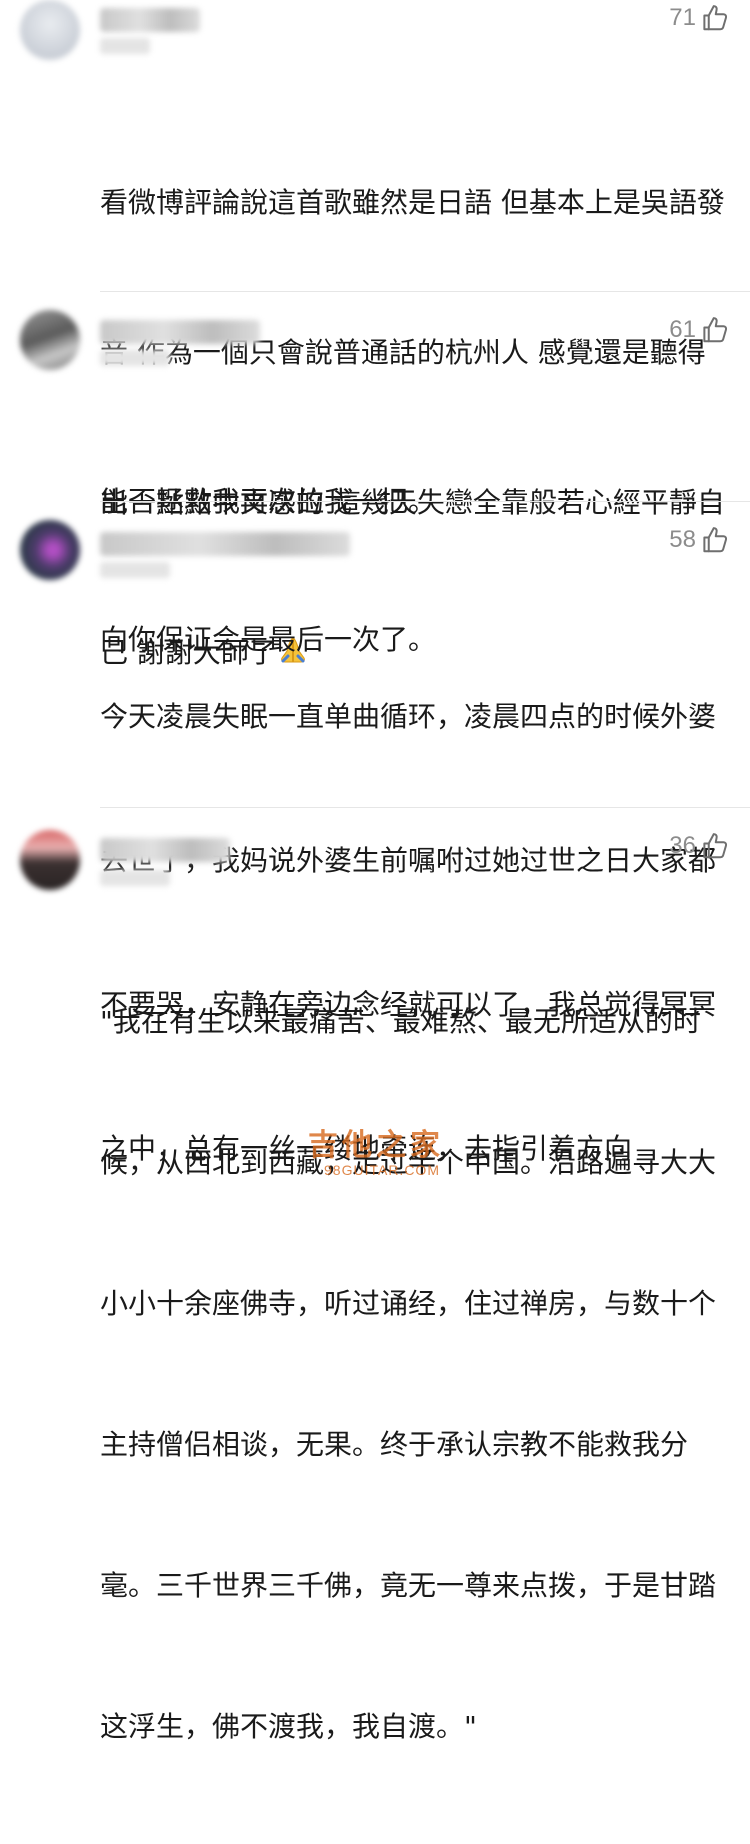 The width and height of the screenshot is (750, 1844). I want to click on comment-line: 小小十余座佛寺，听过诵经，住过禅房，与数十个, so click(408, 1303).